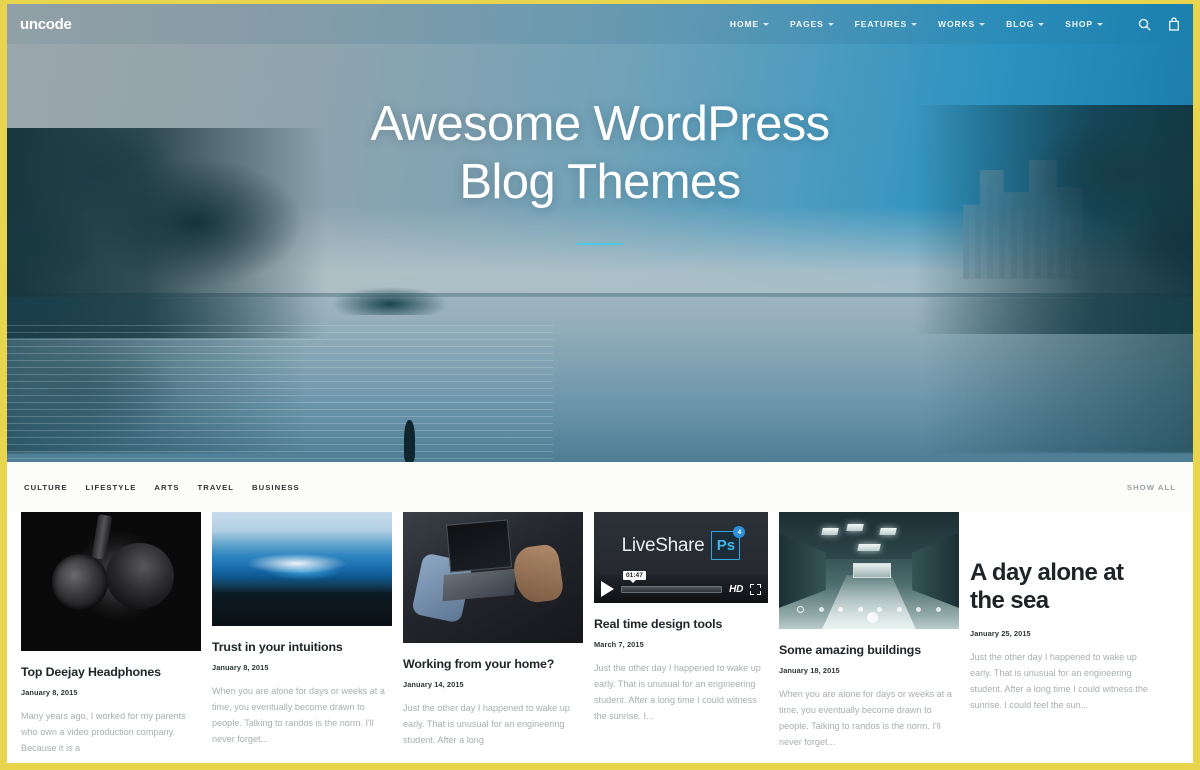 The image size is (1200, 770). I want to click on video-branding: LiveShare Ps 4, so click(681, 543).